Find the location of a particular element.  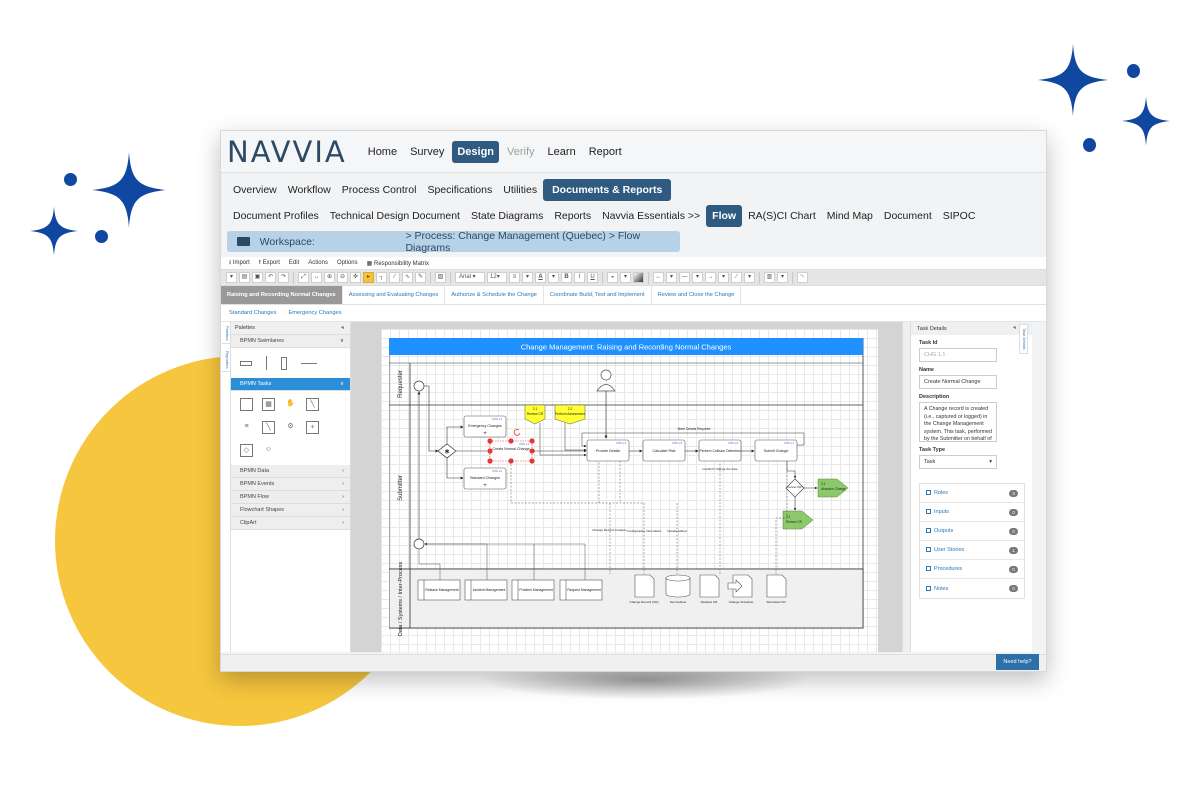

menu-options: Options is located at coordinates (347, 263).